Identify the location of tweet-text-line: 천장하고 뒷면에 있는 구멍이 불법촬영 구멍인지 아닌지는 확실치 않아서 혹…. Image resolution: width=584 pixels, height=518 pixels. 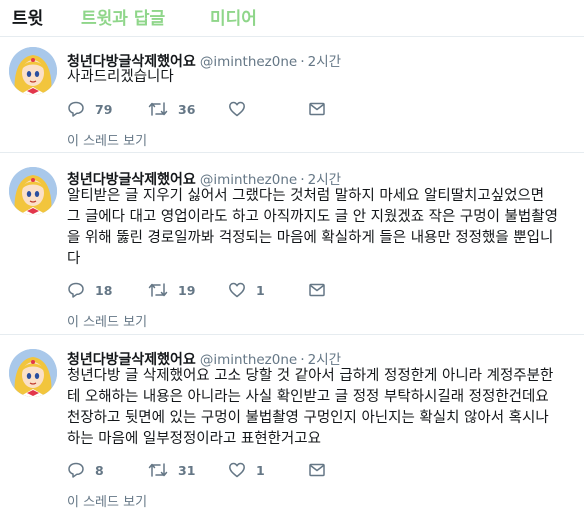
(308, 418).